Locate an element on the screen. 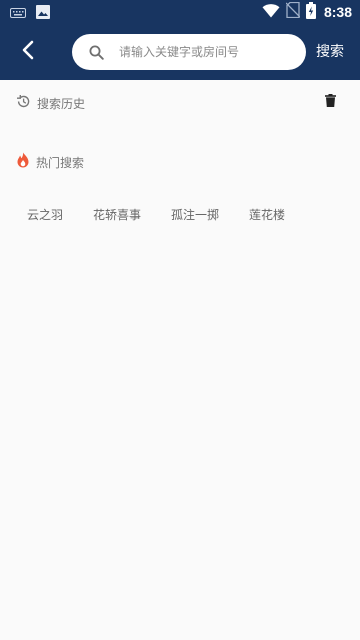 This screenshot has width=360, height=640. search-box is located at coordinates (189, 52).